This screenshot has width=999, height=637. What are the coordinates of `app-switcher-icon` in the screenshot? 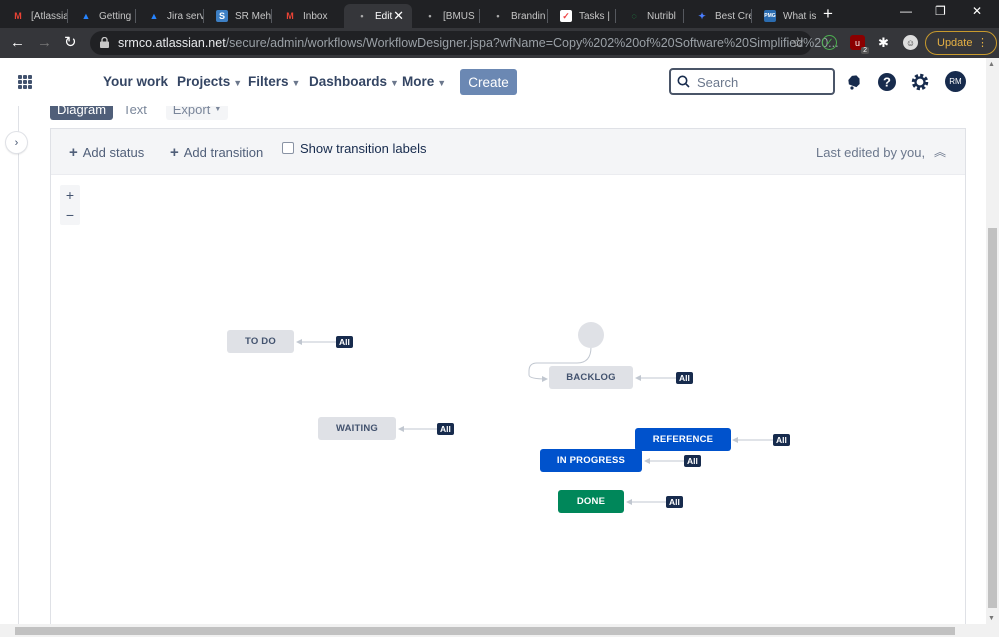 It's located at (25, 82).